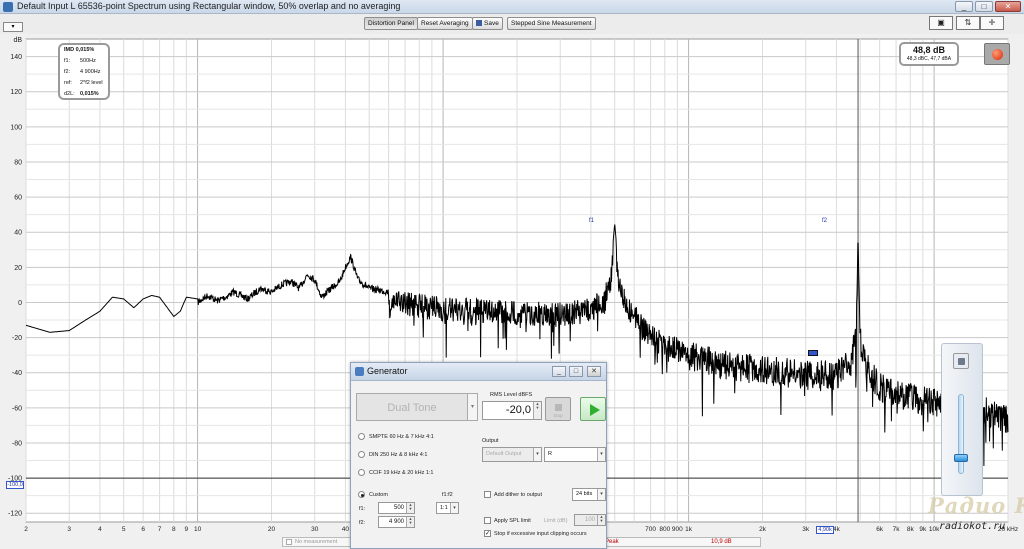 The height and width of the screenshot is (549, 1024). What do you see at coordinates (160, 529) in the screenshot?
I see `x-tick-label: 7` at bounding box center [160, 529].